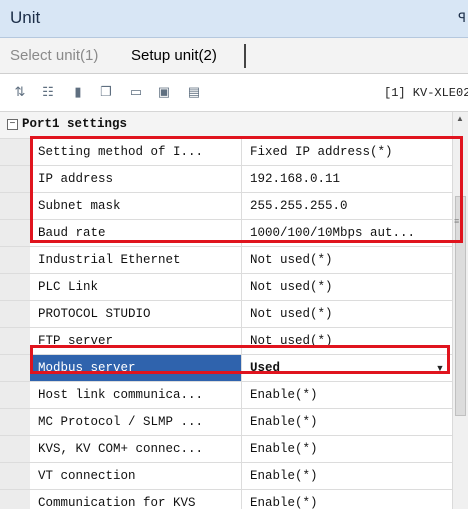 This screenshot has height=509, width=468. I want to click on setting-name: Communication for KVS, so click(136, 499).